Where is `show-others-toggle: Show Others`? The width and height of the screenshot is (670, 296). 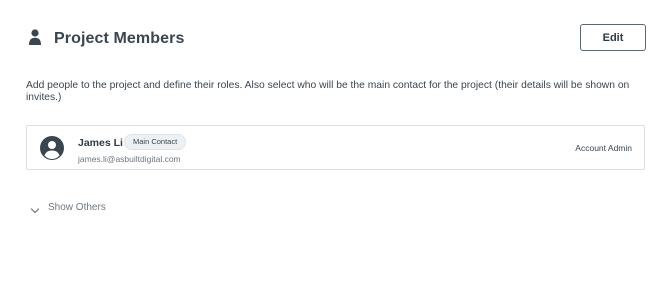 show-others-toggle: Show Others is located at coordinates (68, 207).